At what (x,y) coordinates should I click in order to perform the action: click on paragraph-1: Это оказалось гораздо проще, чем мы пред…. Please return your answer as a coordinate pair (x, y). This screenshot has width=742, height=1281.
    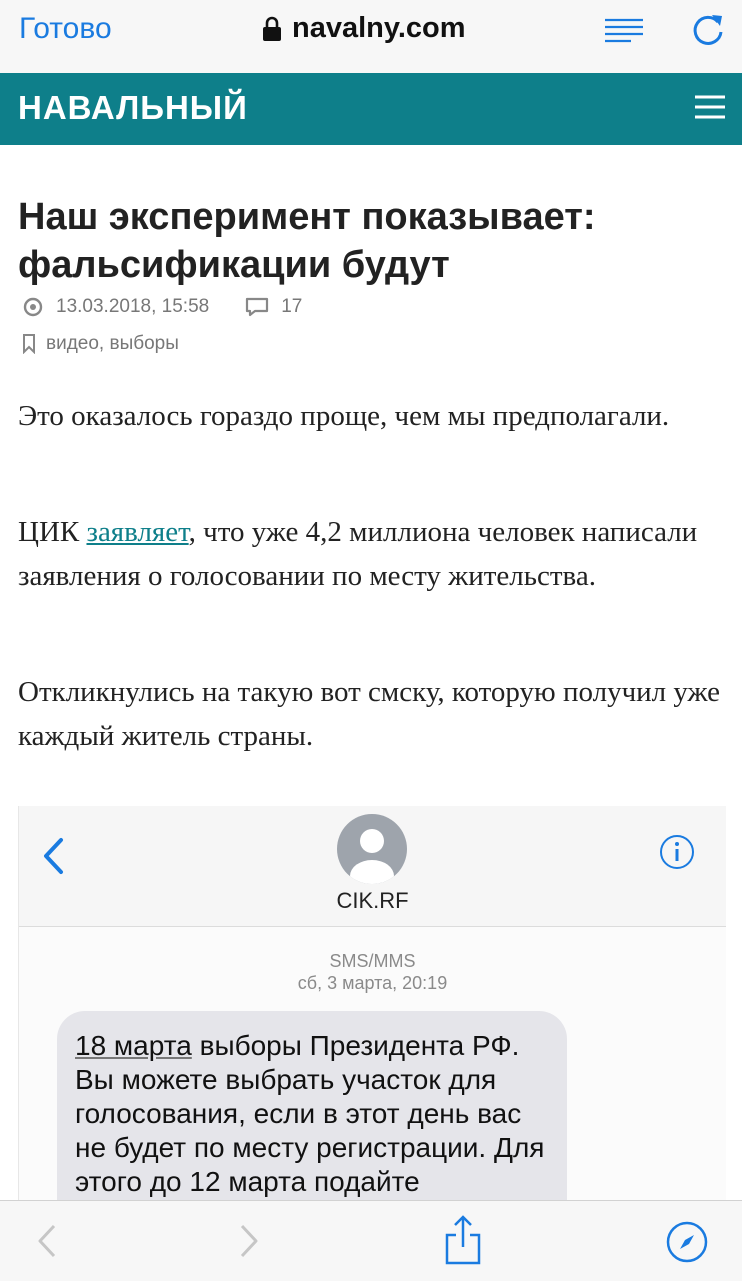
    Looking at the image, I should click on (344, 416).